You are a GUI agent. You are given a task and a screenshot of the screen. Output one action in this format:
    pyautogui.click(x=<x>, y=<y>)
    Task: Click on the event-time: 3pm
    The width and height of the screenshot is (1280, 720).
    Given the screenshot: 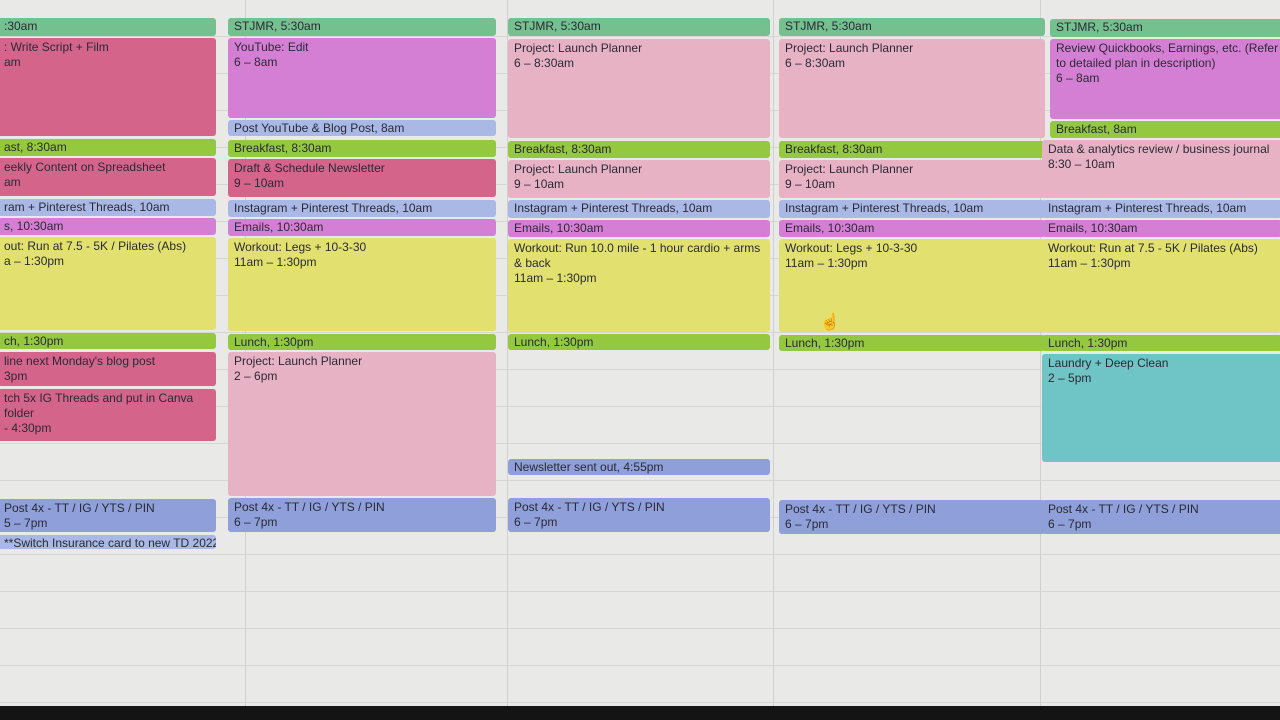 What is the action you would take?
    pyautogui.click(x=16, y=376)
    